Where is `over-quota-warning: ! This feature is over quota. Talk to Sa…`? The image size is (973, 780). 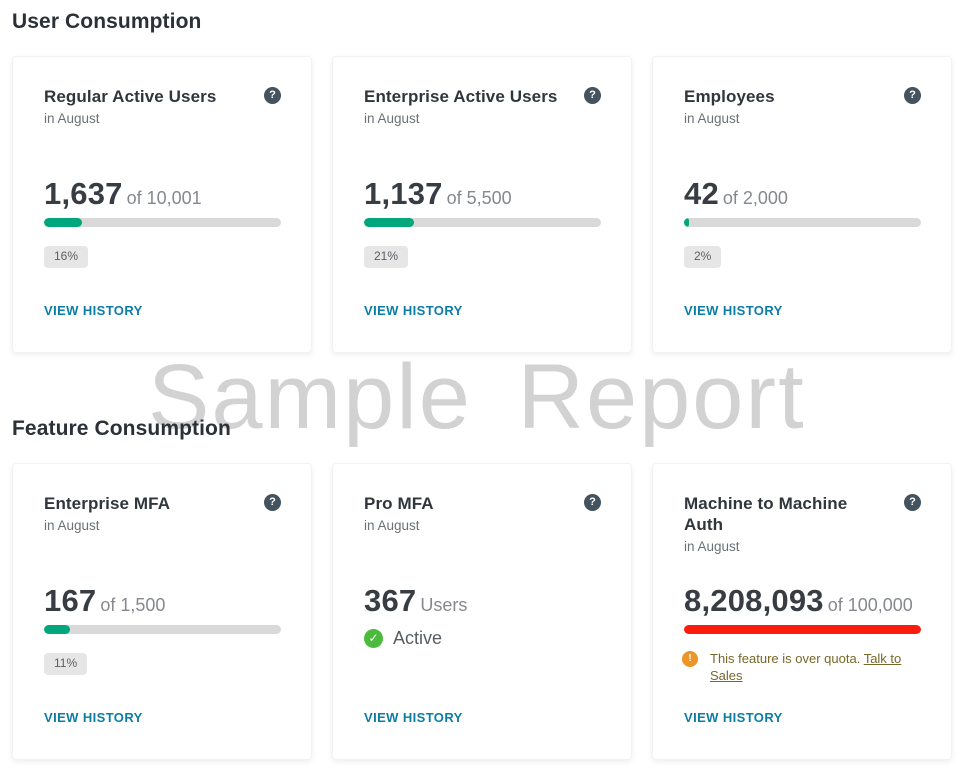 over-quota-warning: ! This feature is over quota. Talk to Sa… is located at coordinates (803, 667).